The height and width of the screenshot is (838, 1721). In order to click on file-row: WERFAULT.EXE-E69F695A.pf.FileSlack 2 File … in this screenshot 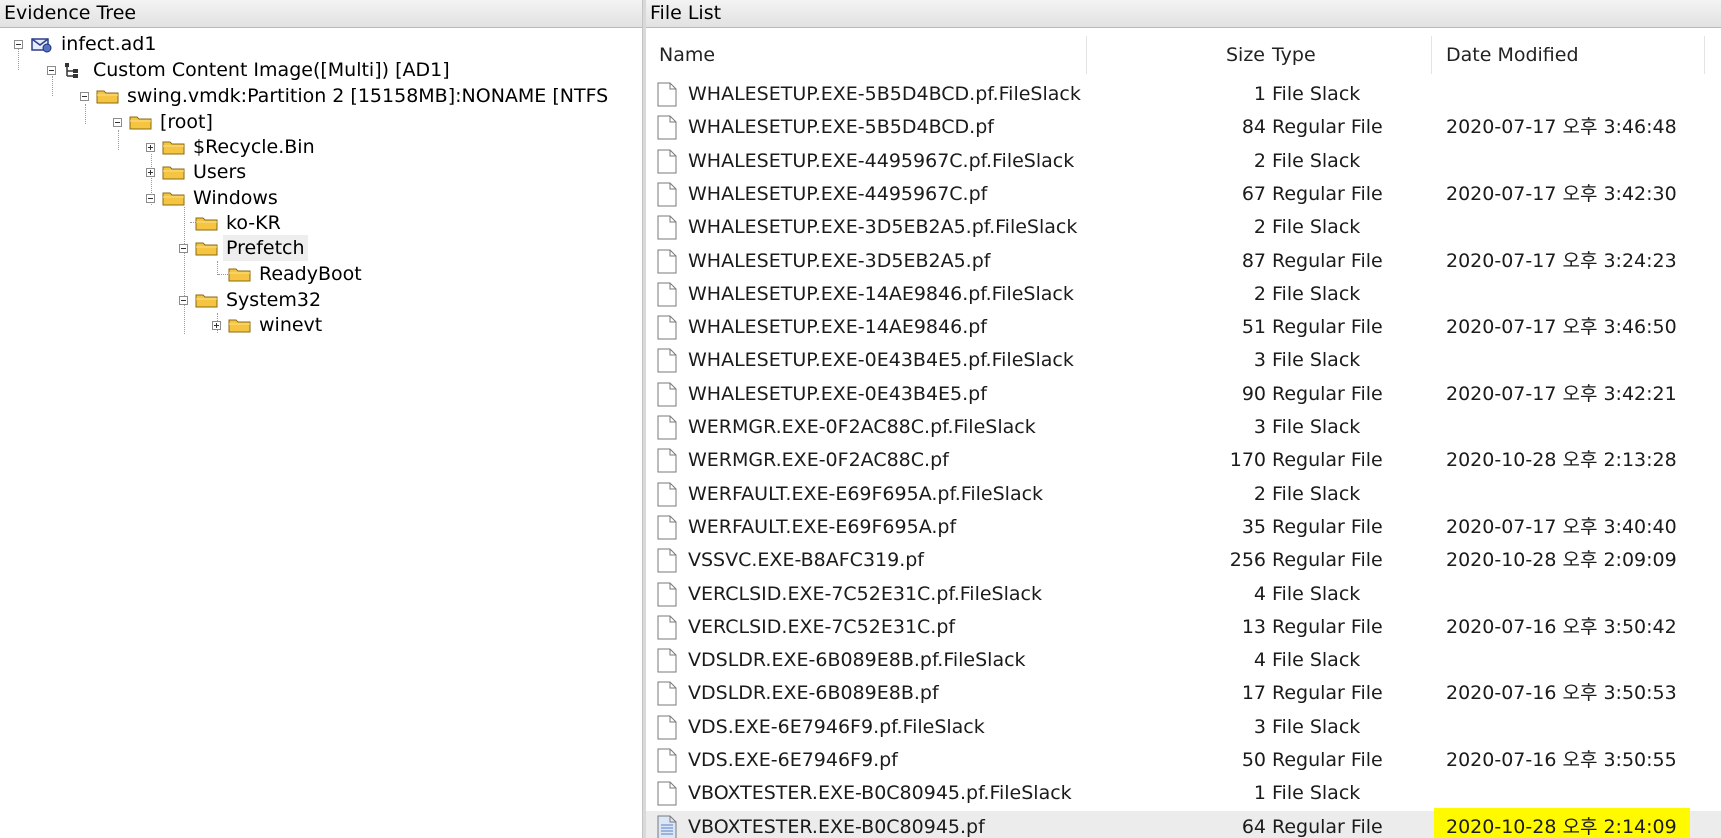, I will do `click(1183, 494)`.